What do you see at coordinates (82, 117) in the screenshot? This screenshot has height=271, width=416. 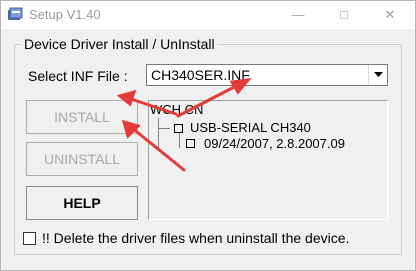 I see `install-button: INSTALL` at bounding box center [82, 117].